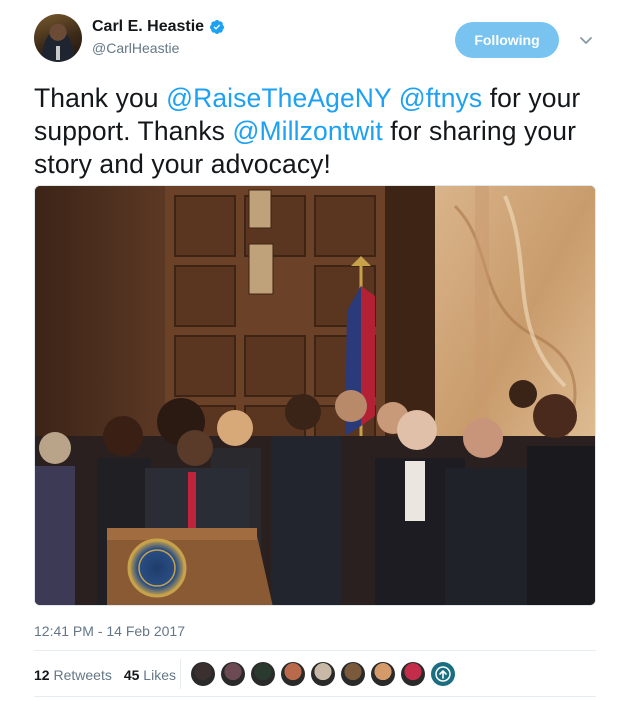  What do you see at coordinates (159, 675) in the screenshot?
I see `likes-label: Likes` at bounding box center [159, 675].